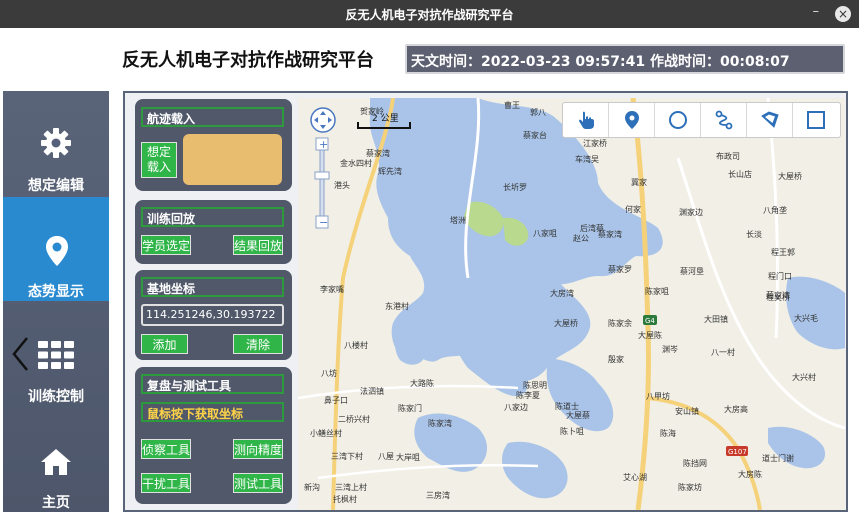 The height and width of the screenshot is (526, 859). Describe the element at coordinates (572, 431) in the screenshot. I see `map-place-label: 陈卜咀` at that location.